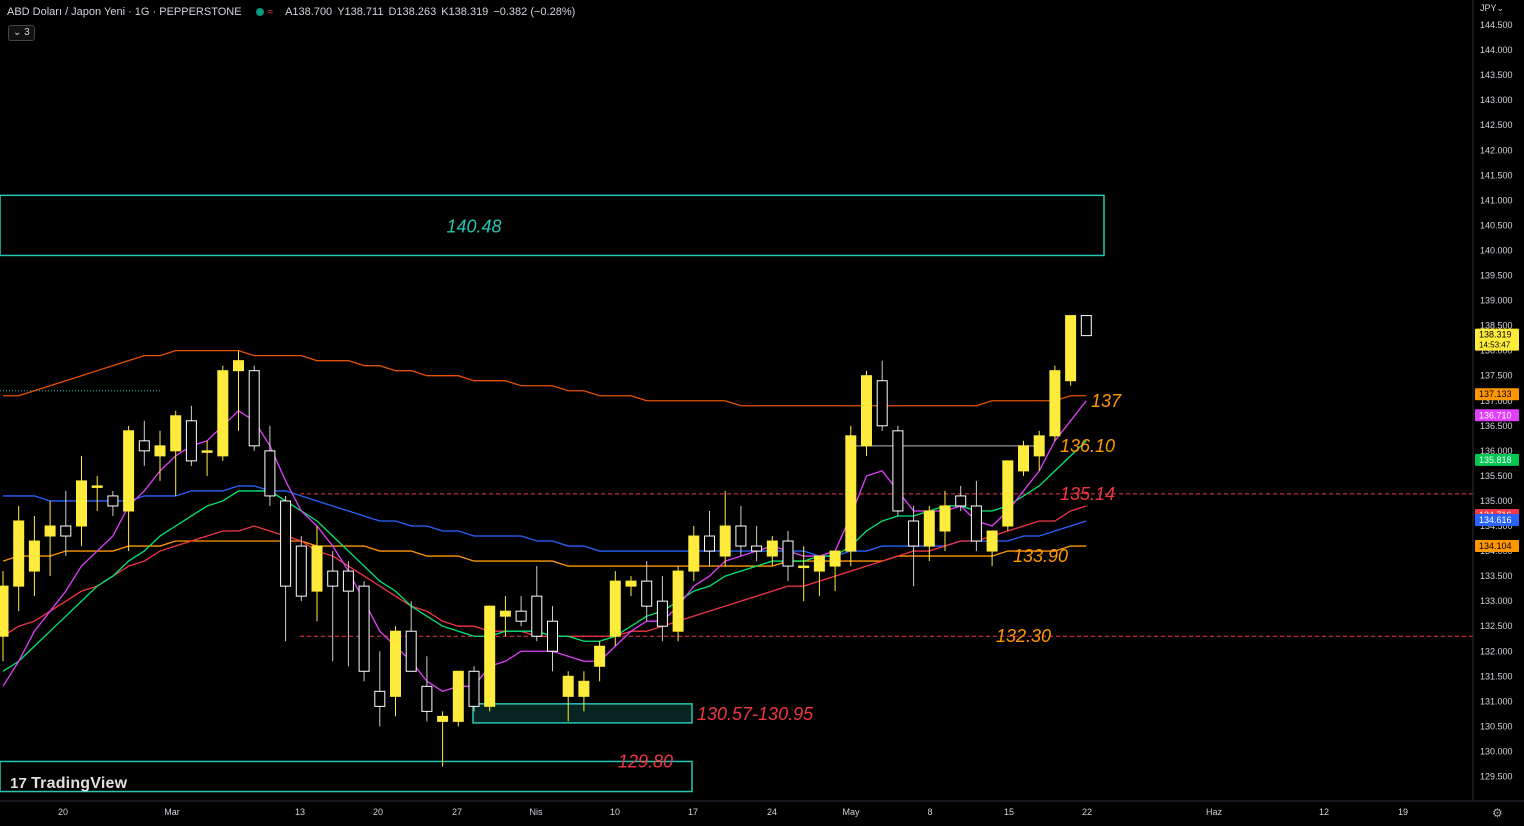  What do you see at coordinates (1496, 125) in the screenshot?
I see `price-tick-label: 142.500` at bounding box center [1496, 125].